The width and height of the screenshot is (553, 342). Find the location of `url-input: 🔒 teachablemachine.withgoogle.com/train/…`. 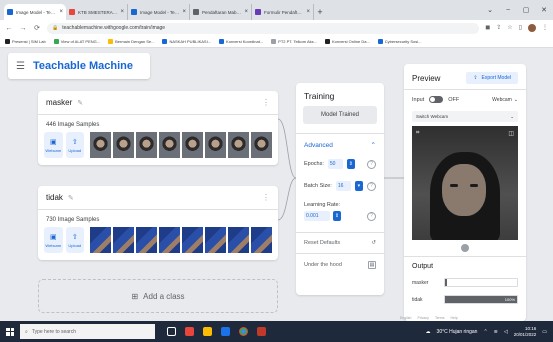

url-input: 🔒 teachablemachine.withgoogle.com/train/… is located at coordinates (263, 28).